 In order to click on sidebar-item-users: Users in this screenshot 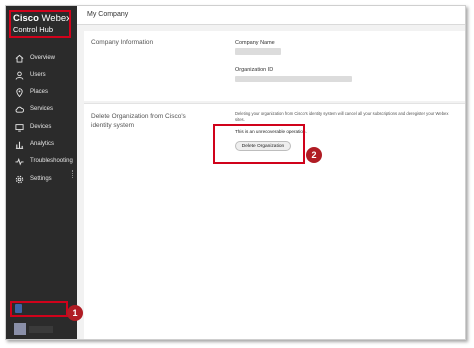, I will do `click(30, 75)`.